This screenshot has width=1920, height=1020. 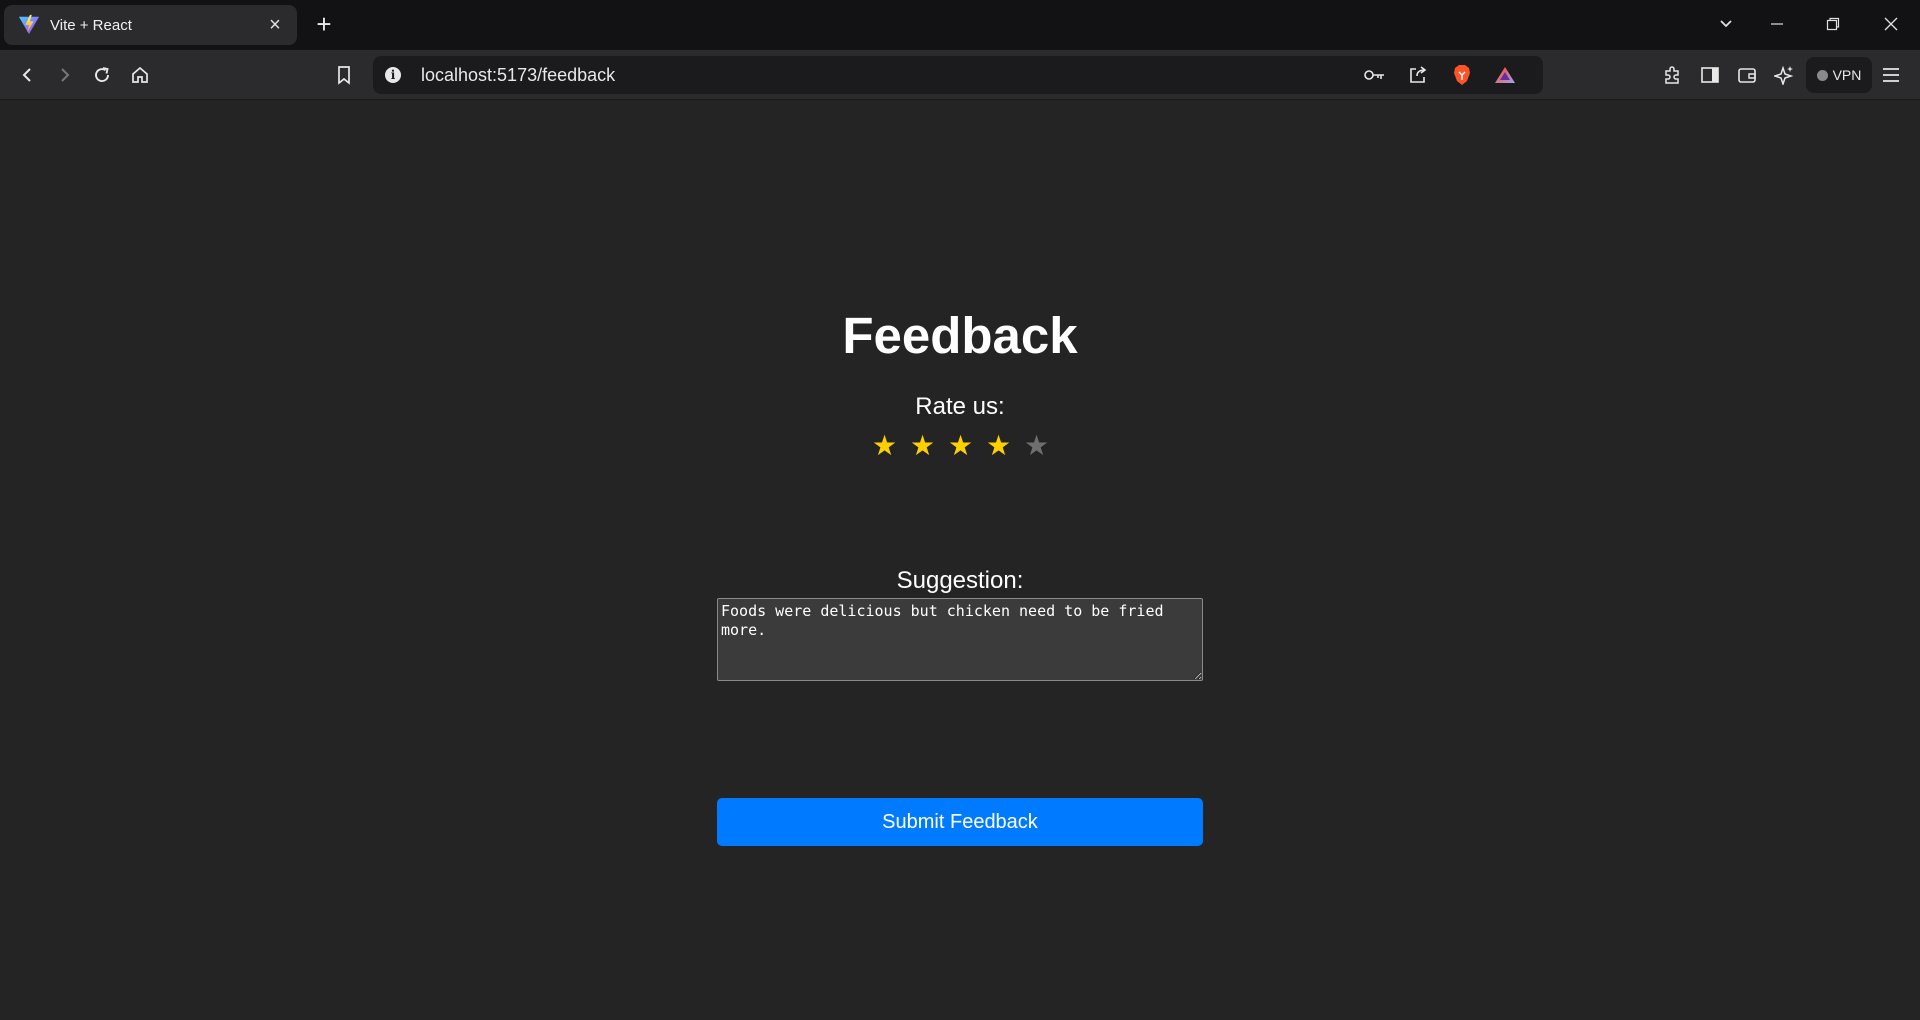 What do you see at coordinates (140, 75) in the screenshot?
I see `home-icon` at bounding box center [140, 75].